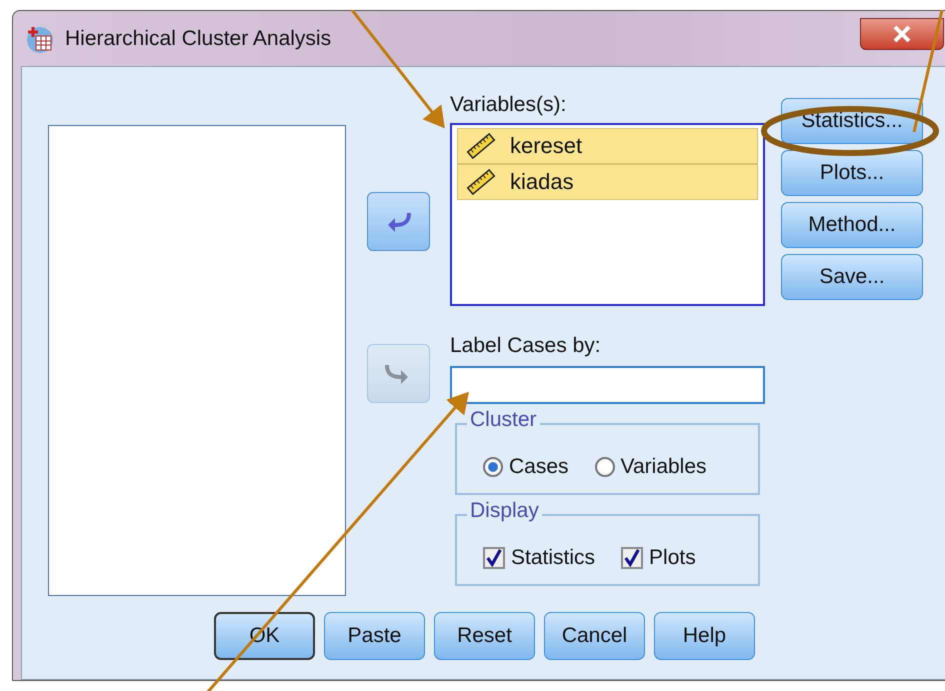 The width and height of the screenshot is (945, 691). What do you see at coordinates (607, 182) in the screenshot?
I see `variable-item: kiadas` at bounding box center [607, 182].